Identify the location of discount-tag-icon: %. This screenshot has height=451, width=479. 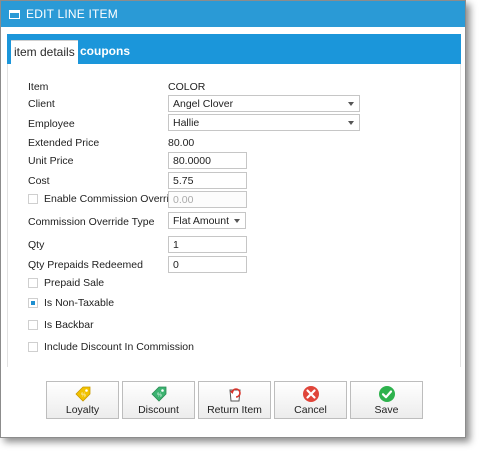
(158, 394).